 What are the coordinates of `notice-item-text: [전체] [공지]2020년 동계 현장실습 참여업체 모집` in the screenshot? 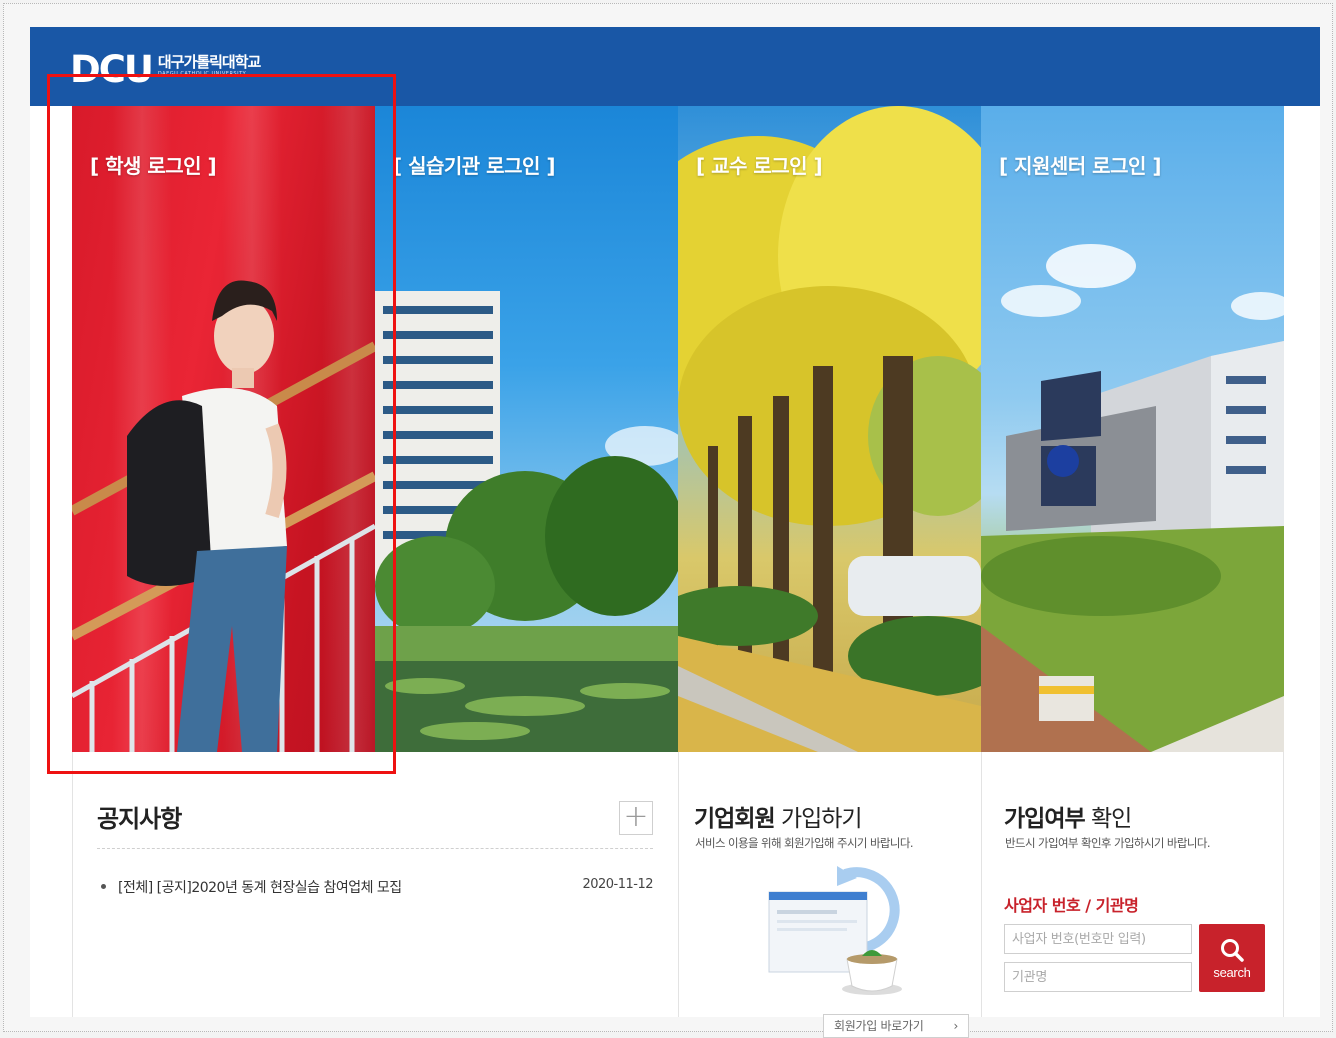 It's located at (260, 888).